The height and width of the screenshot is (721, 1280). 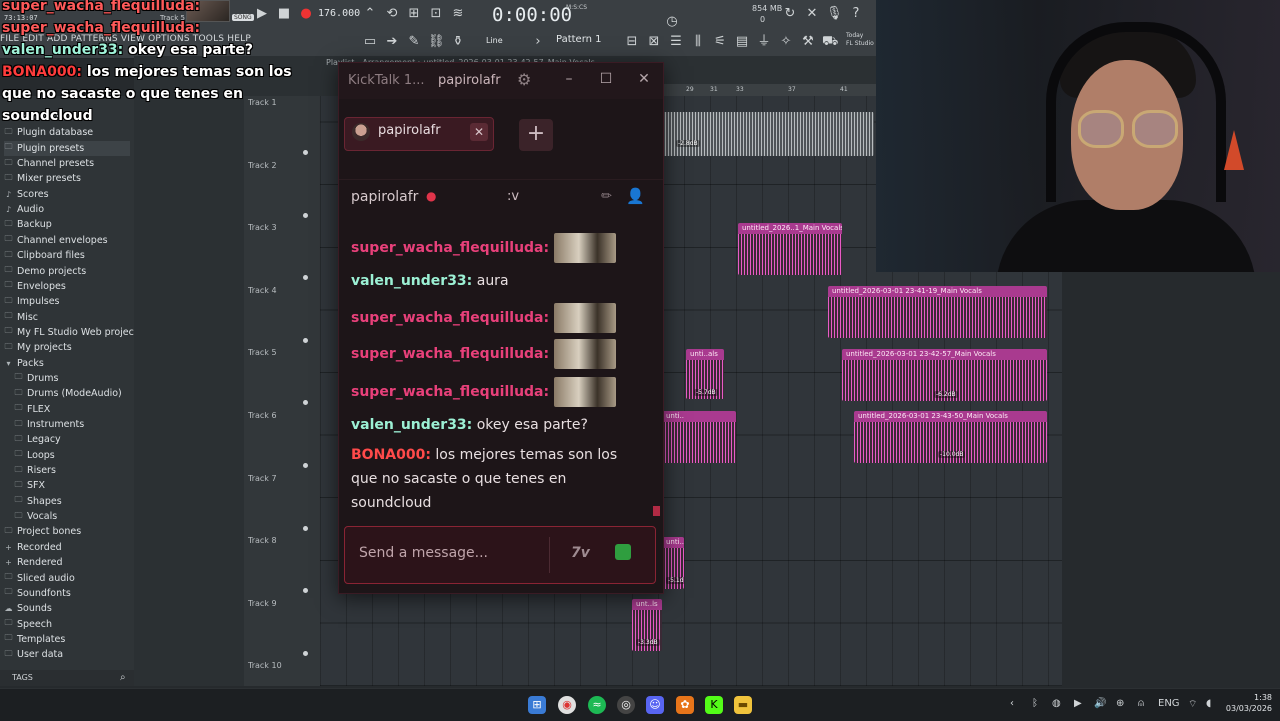 What do you see at coordinates (834, 14) in the screenshot?
I see `mic-icon: 🎙` at bounding box center [834, 14].